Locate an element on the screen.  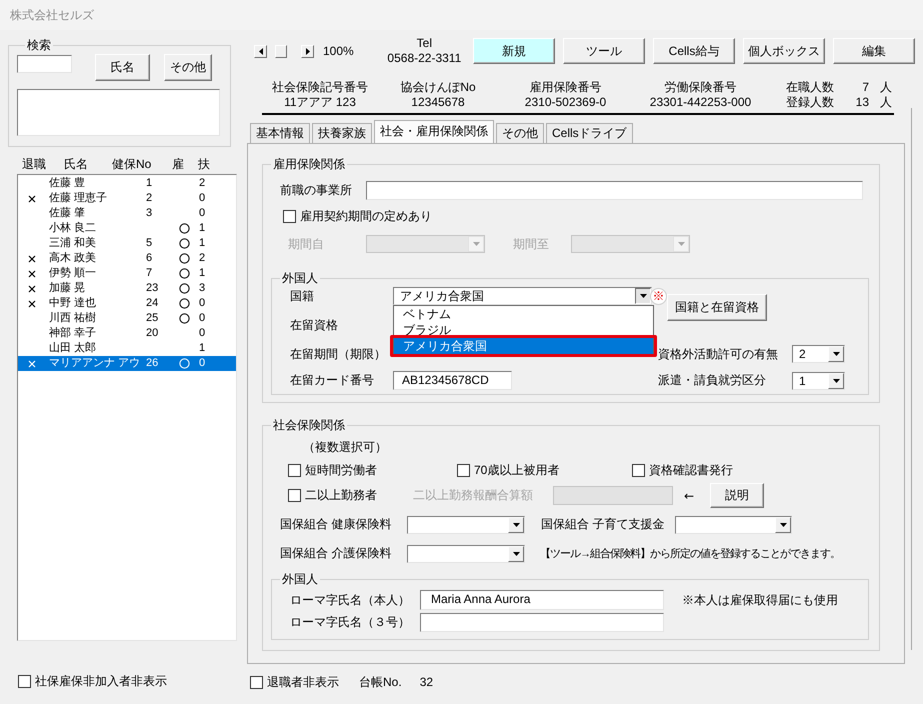
field-label: 社会保険記号番号 is located at coordinates (320, 87).